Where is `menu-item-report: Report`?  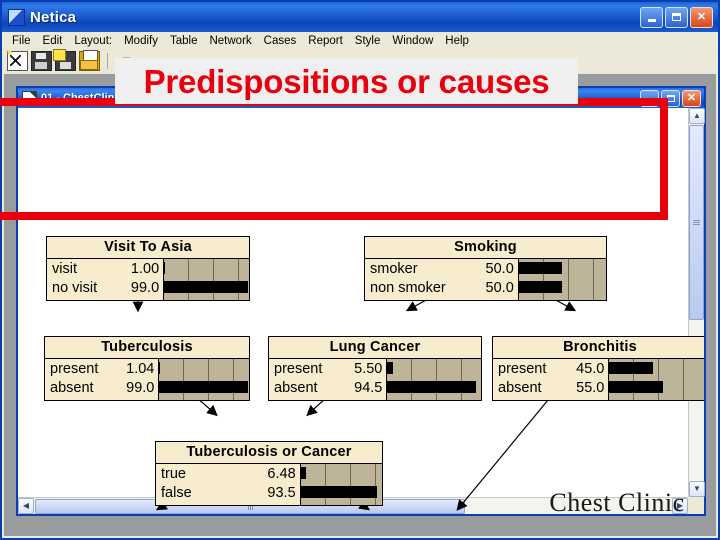
menu-item-report: Report is located at coordinates (325, 41).